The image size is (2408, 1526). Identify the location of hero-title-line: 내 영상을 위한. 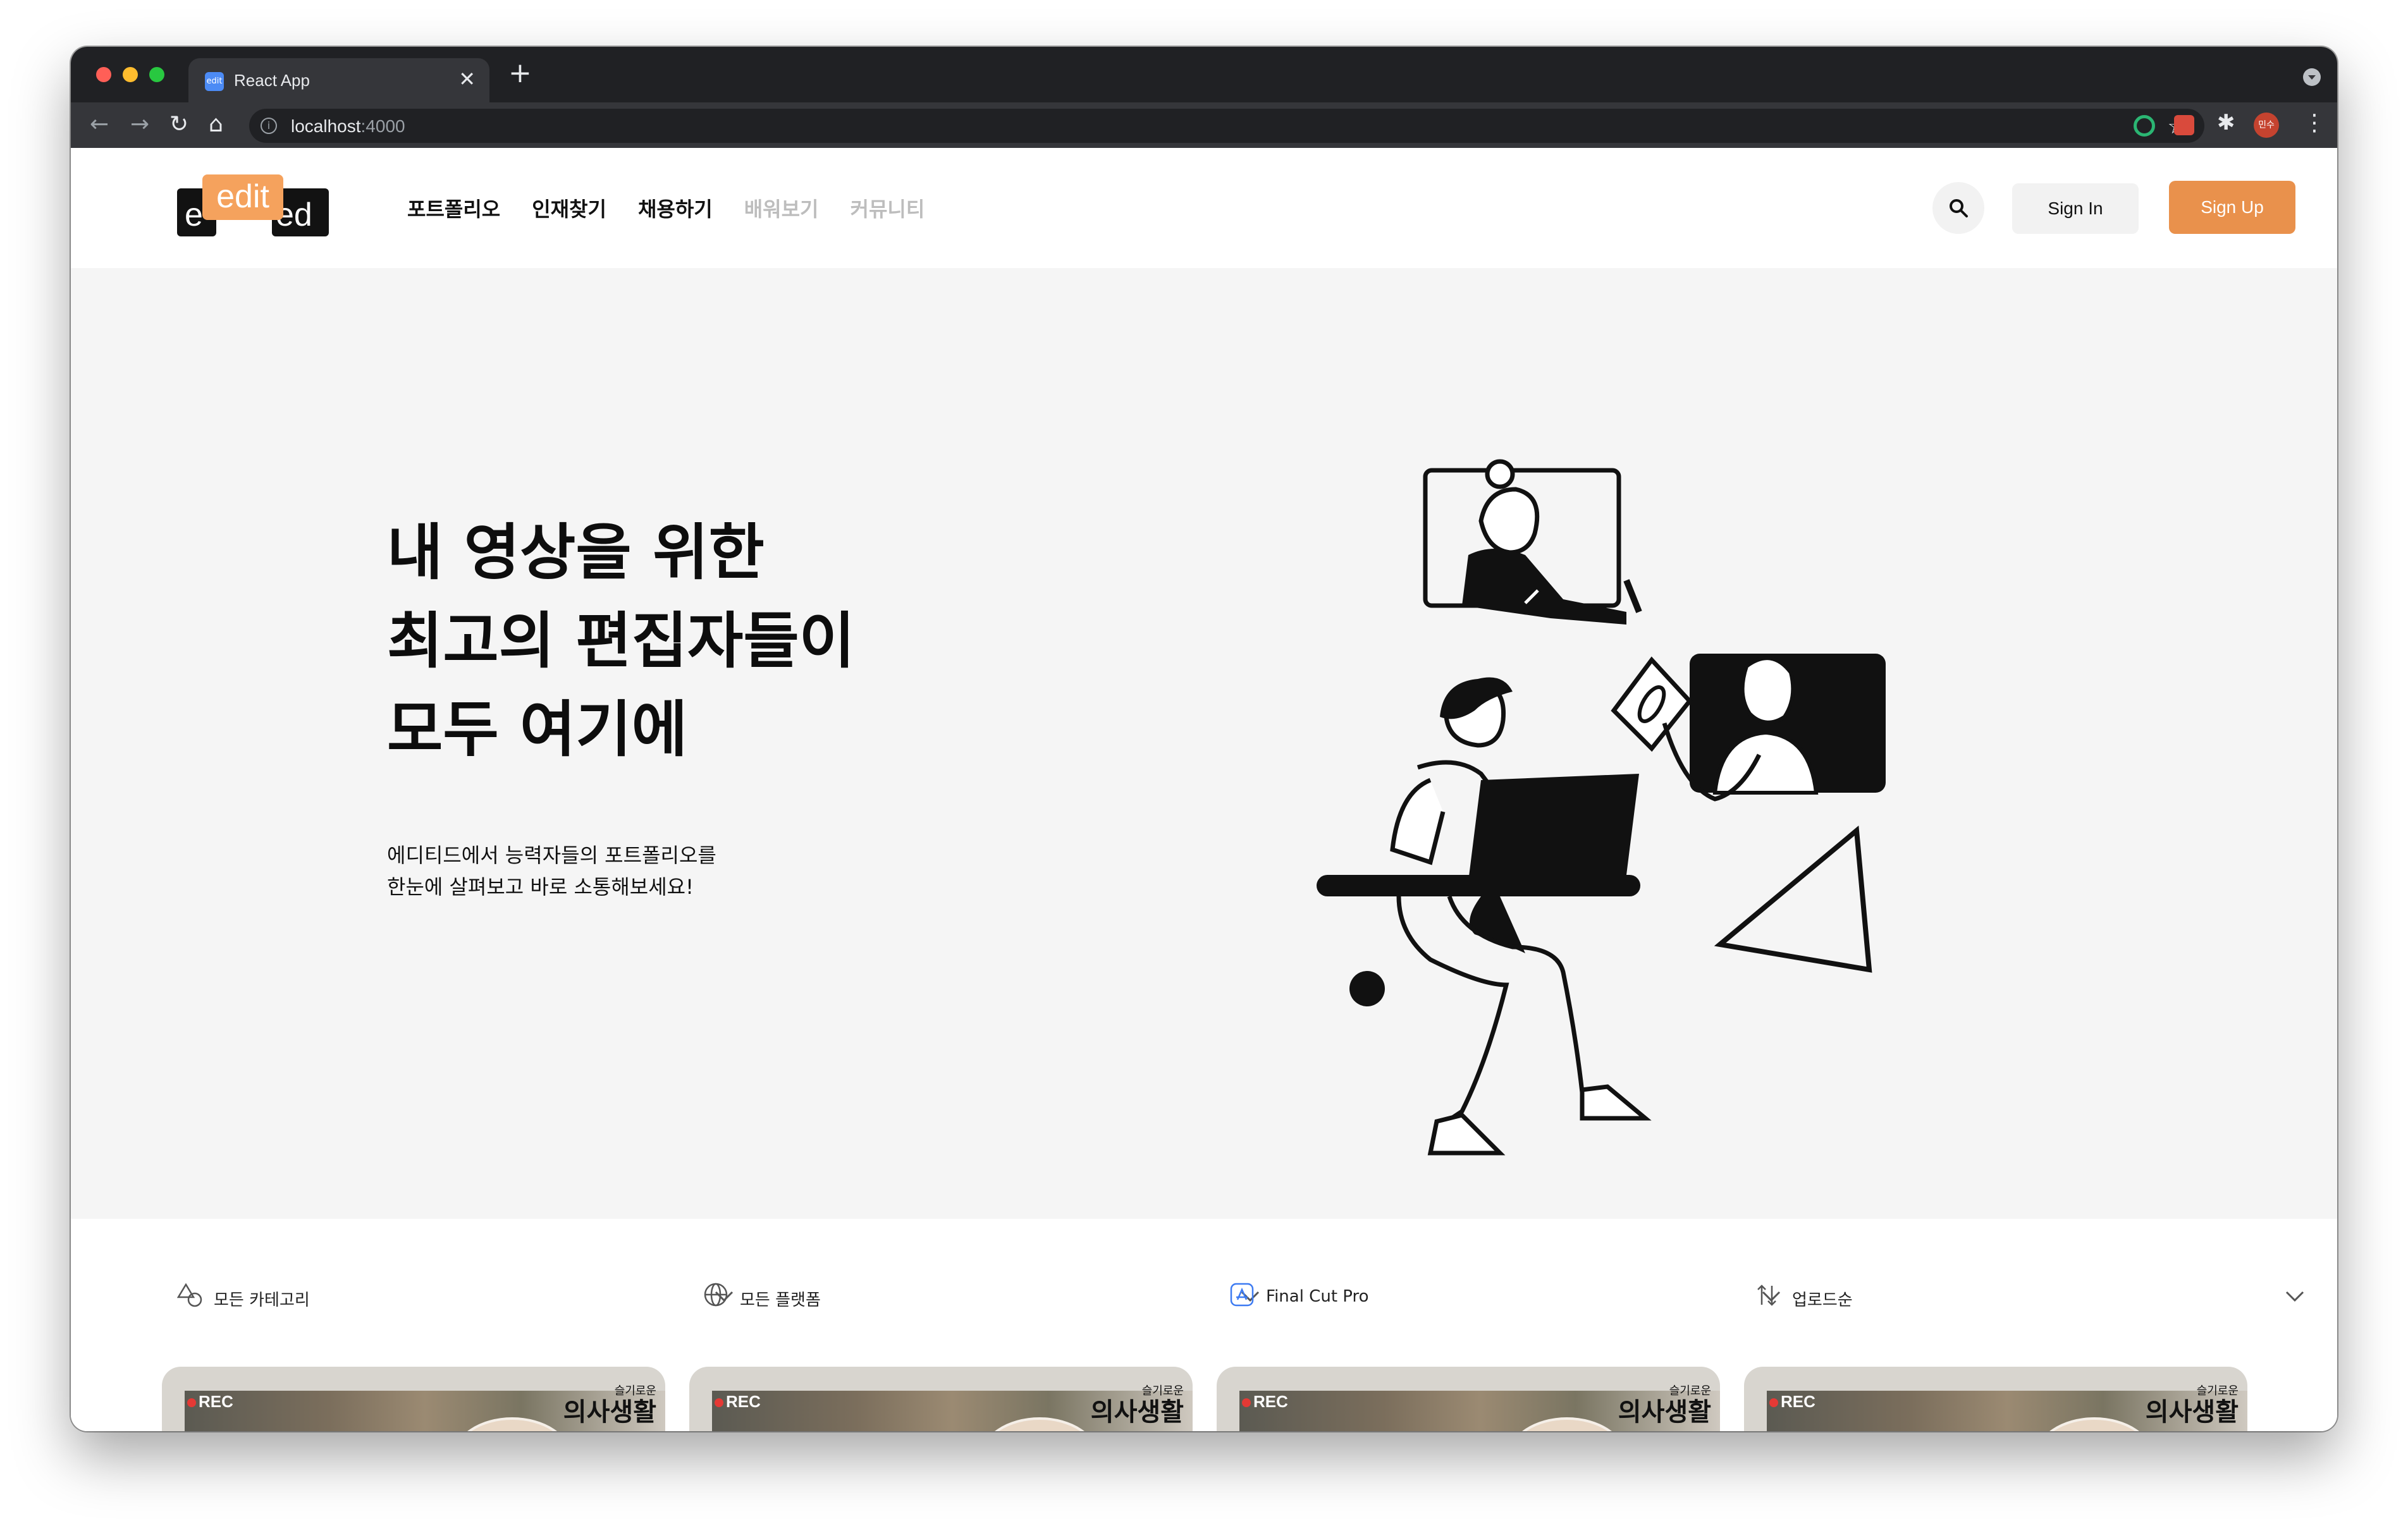
(576, 552).